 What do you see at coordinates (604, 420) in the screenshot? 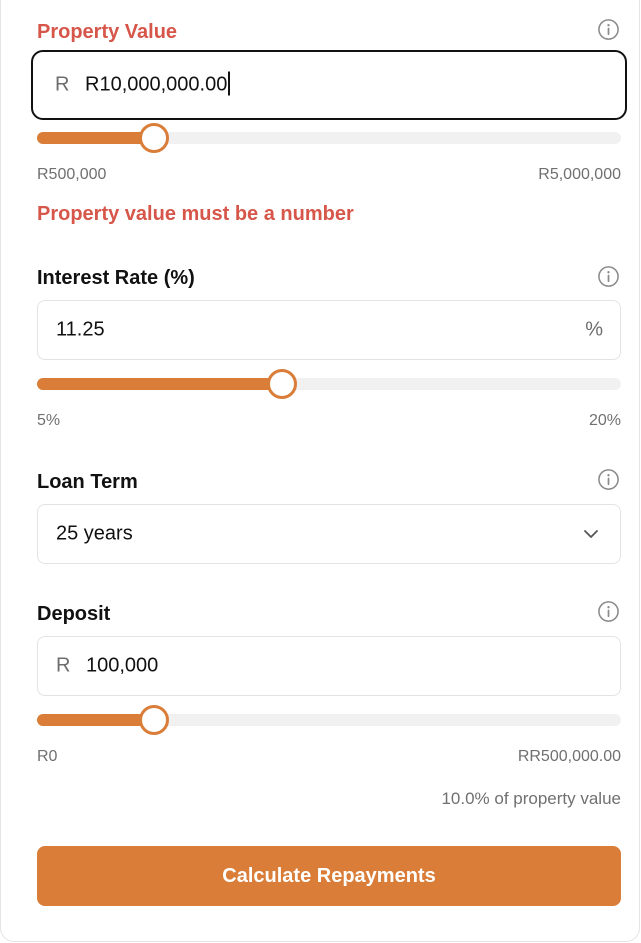
I see `interest-rate-max: 20%` at bounding box center [604, 420].